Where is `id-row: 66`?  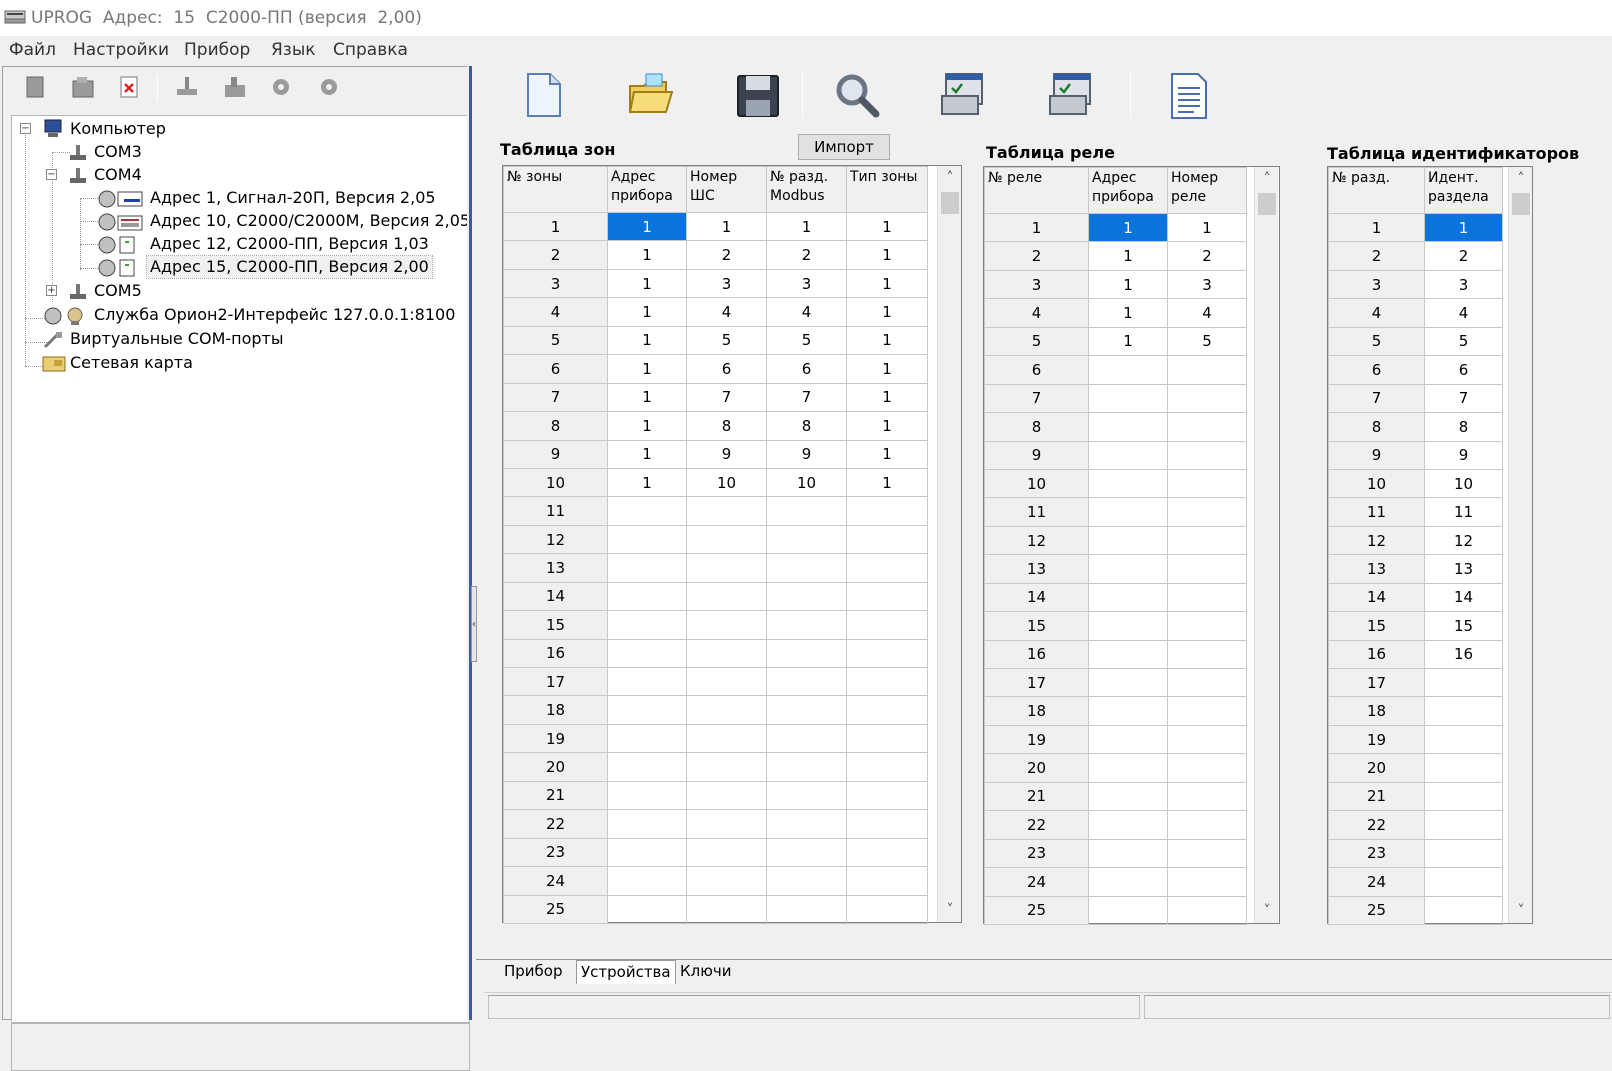 id-row: 66 is located at coordinates (1415, 370).